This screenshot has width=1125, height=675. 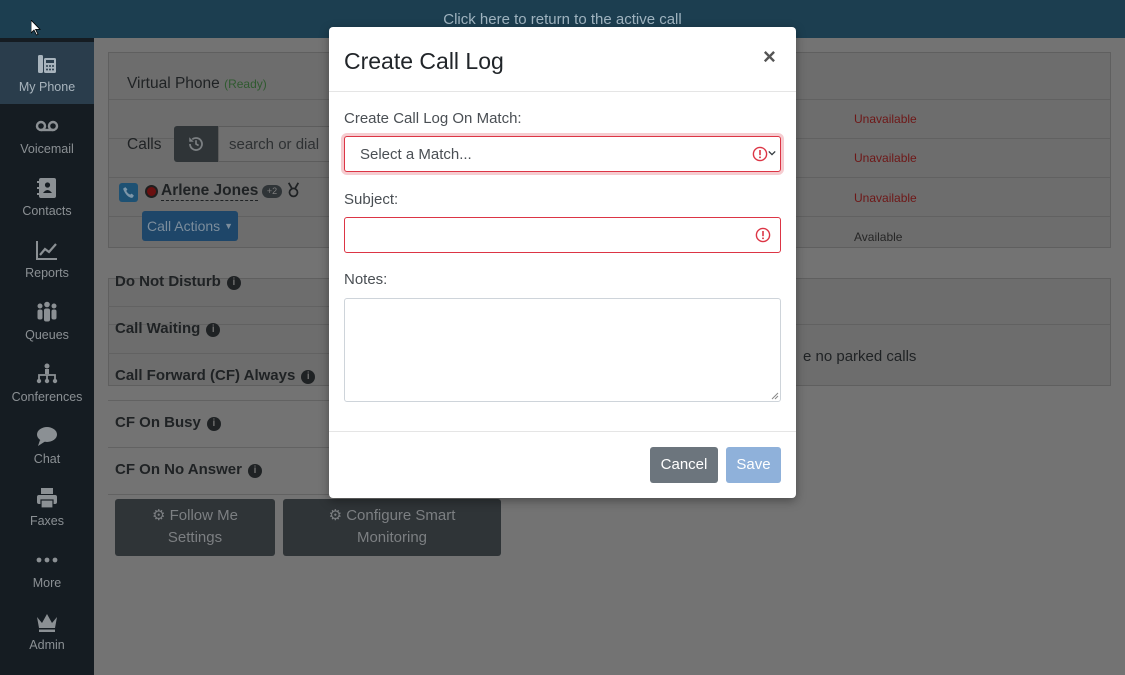 What do you see at coordinates (769, 57) in the screenshot?
I see `close-icon: ×` at bounding box center [769, 57].